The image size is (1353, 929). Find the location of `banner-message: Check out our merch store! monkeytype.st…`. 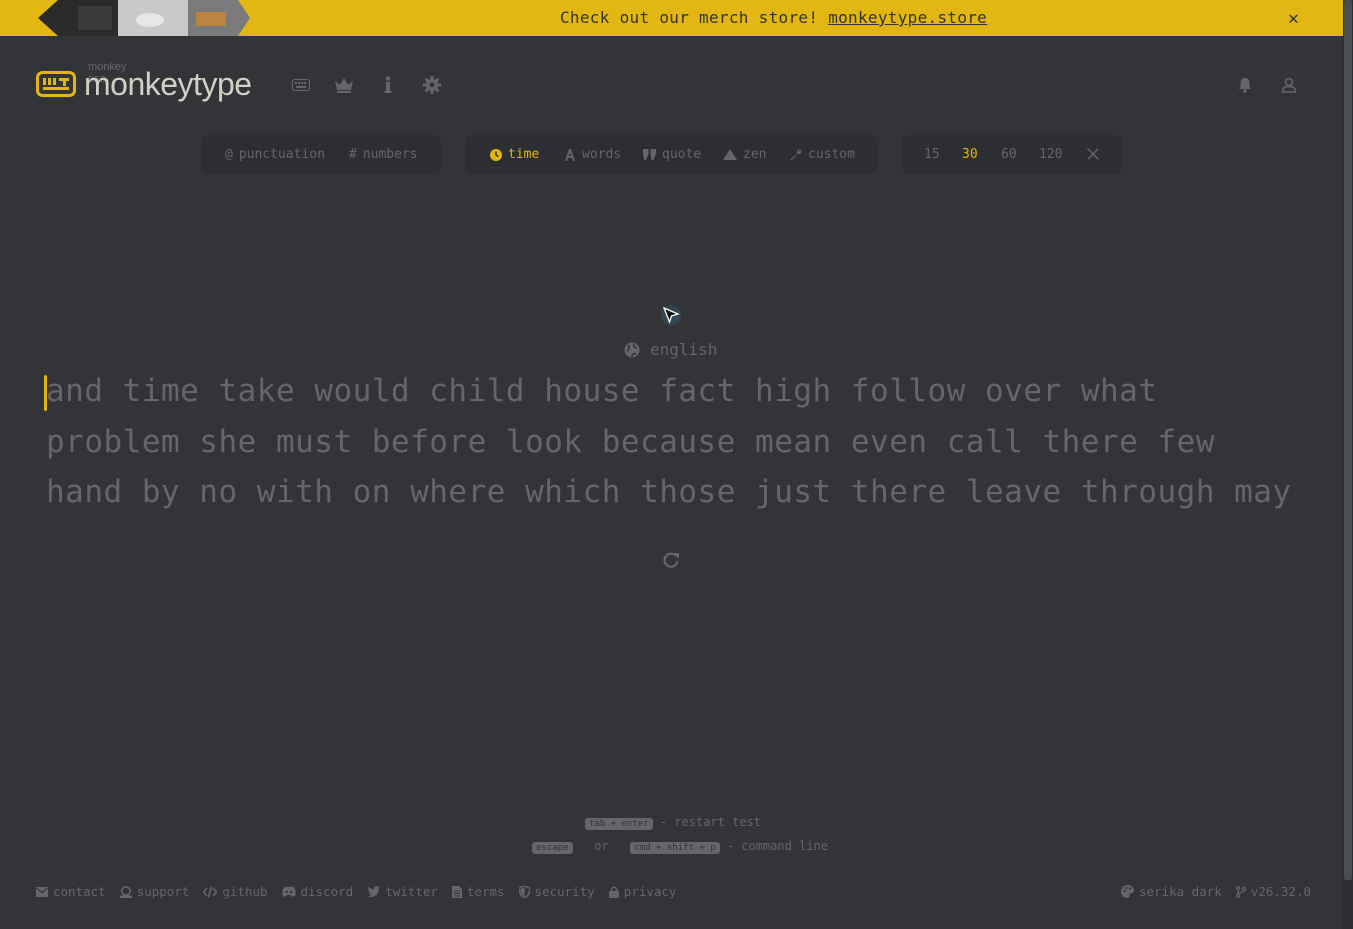

banner-message: Check out our merch store! monkeytype.st… is located at coordinates (773, 17).